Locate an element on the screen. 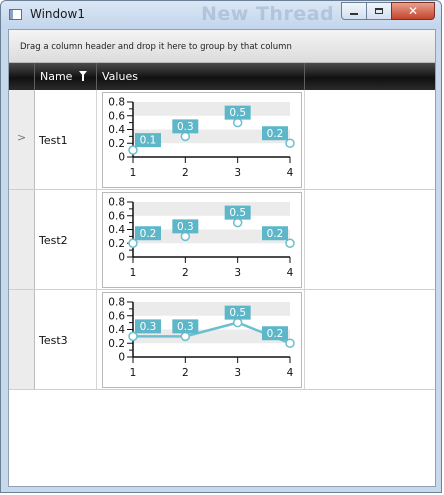 The width and height of the screenshot is (444, 495). chart-svg: 0.80.6 0.4 0.2 01 2 3 4 0.3 0.3 0.5 0.2 is located at coordinates (201, 338).